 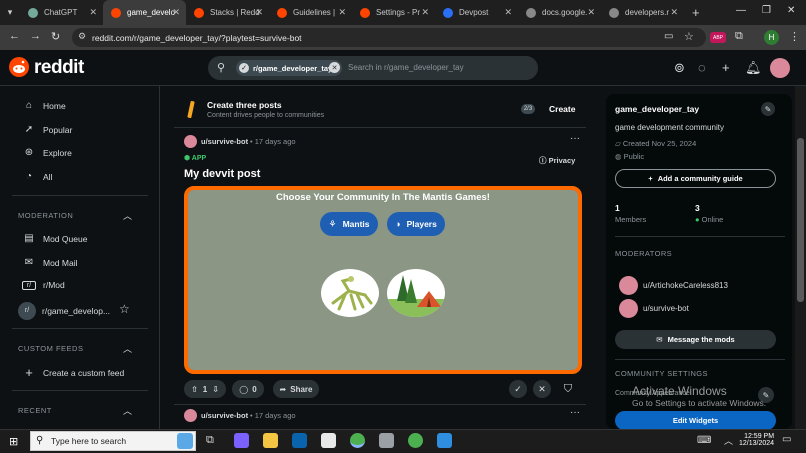 What do you see at coordinates (13, 441) in the screenshot?
I see `windows-start-icon: ⊞` at bounding box center [13, 441].